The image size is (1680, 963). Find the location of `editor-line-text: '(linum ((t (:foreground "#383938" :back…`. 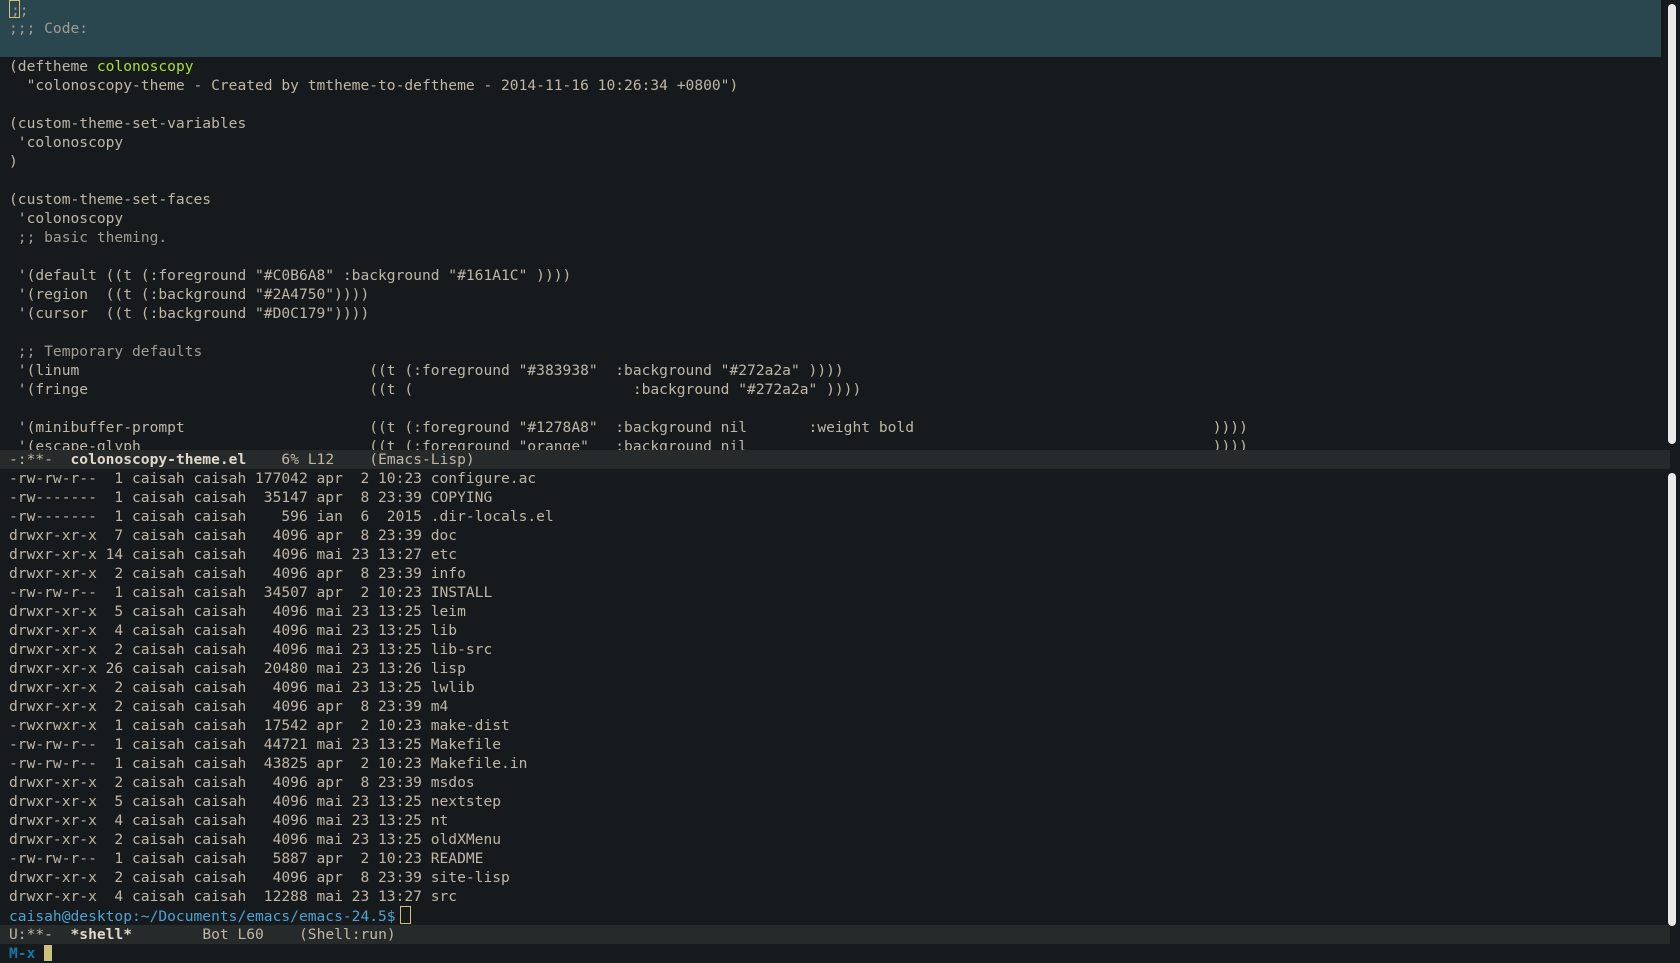

editor-line-text: '(linum ((t (:foreground "#383938" :back… is located at coordinates (426, 370).